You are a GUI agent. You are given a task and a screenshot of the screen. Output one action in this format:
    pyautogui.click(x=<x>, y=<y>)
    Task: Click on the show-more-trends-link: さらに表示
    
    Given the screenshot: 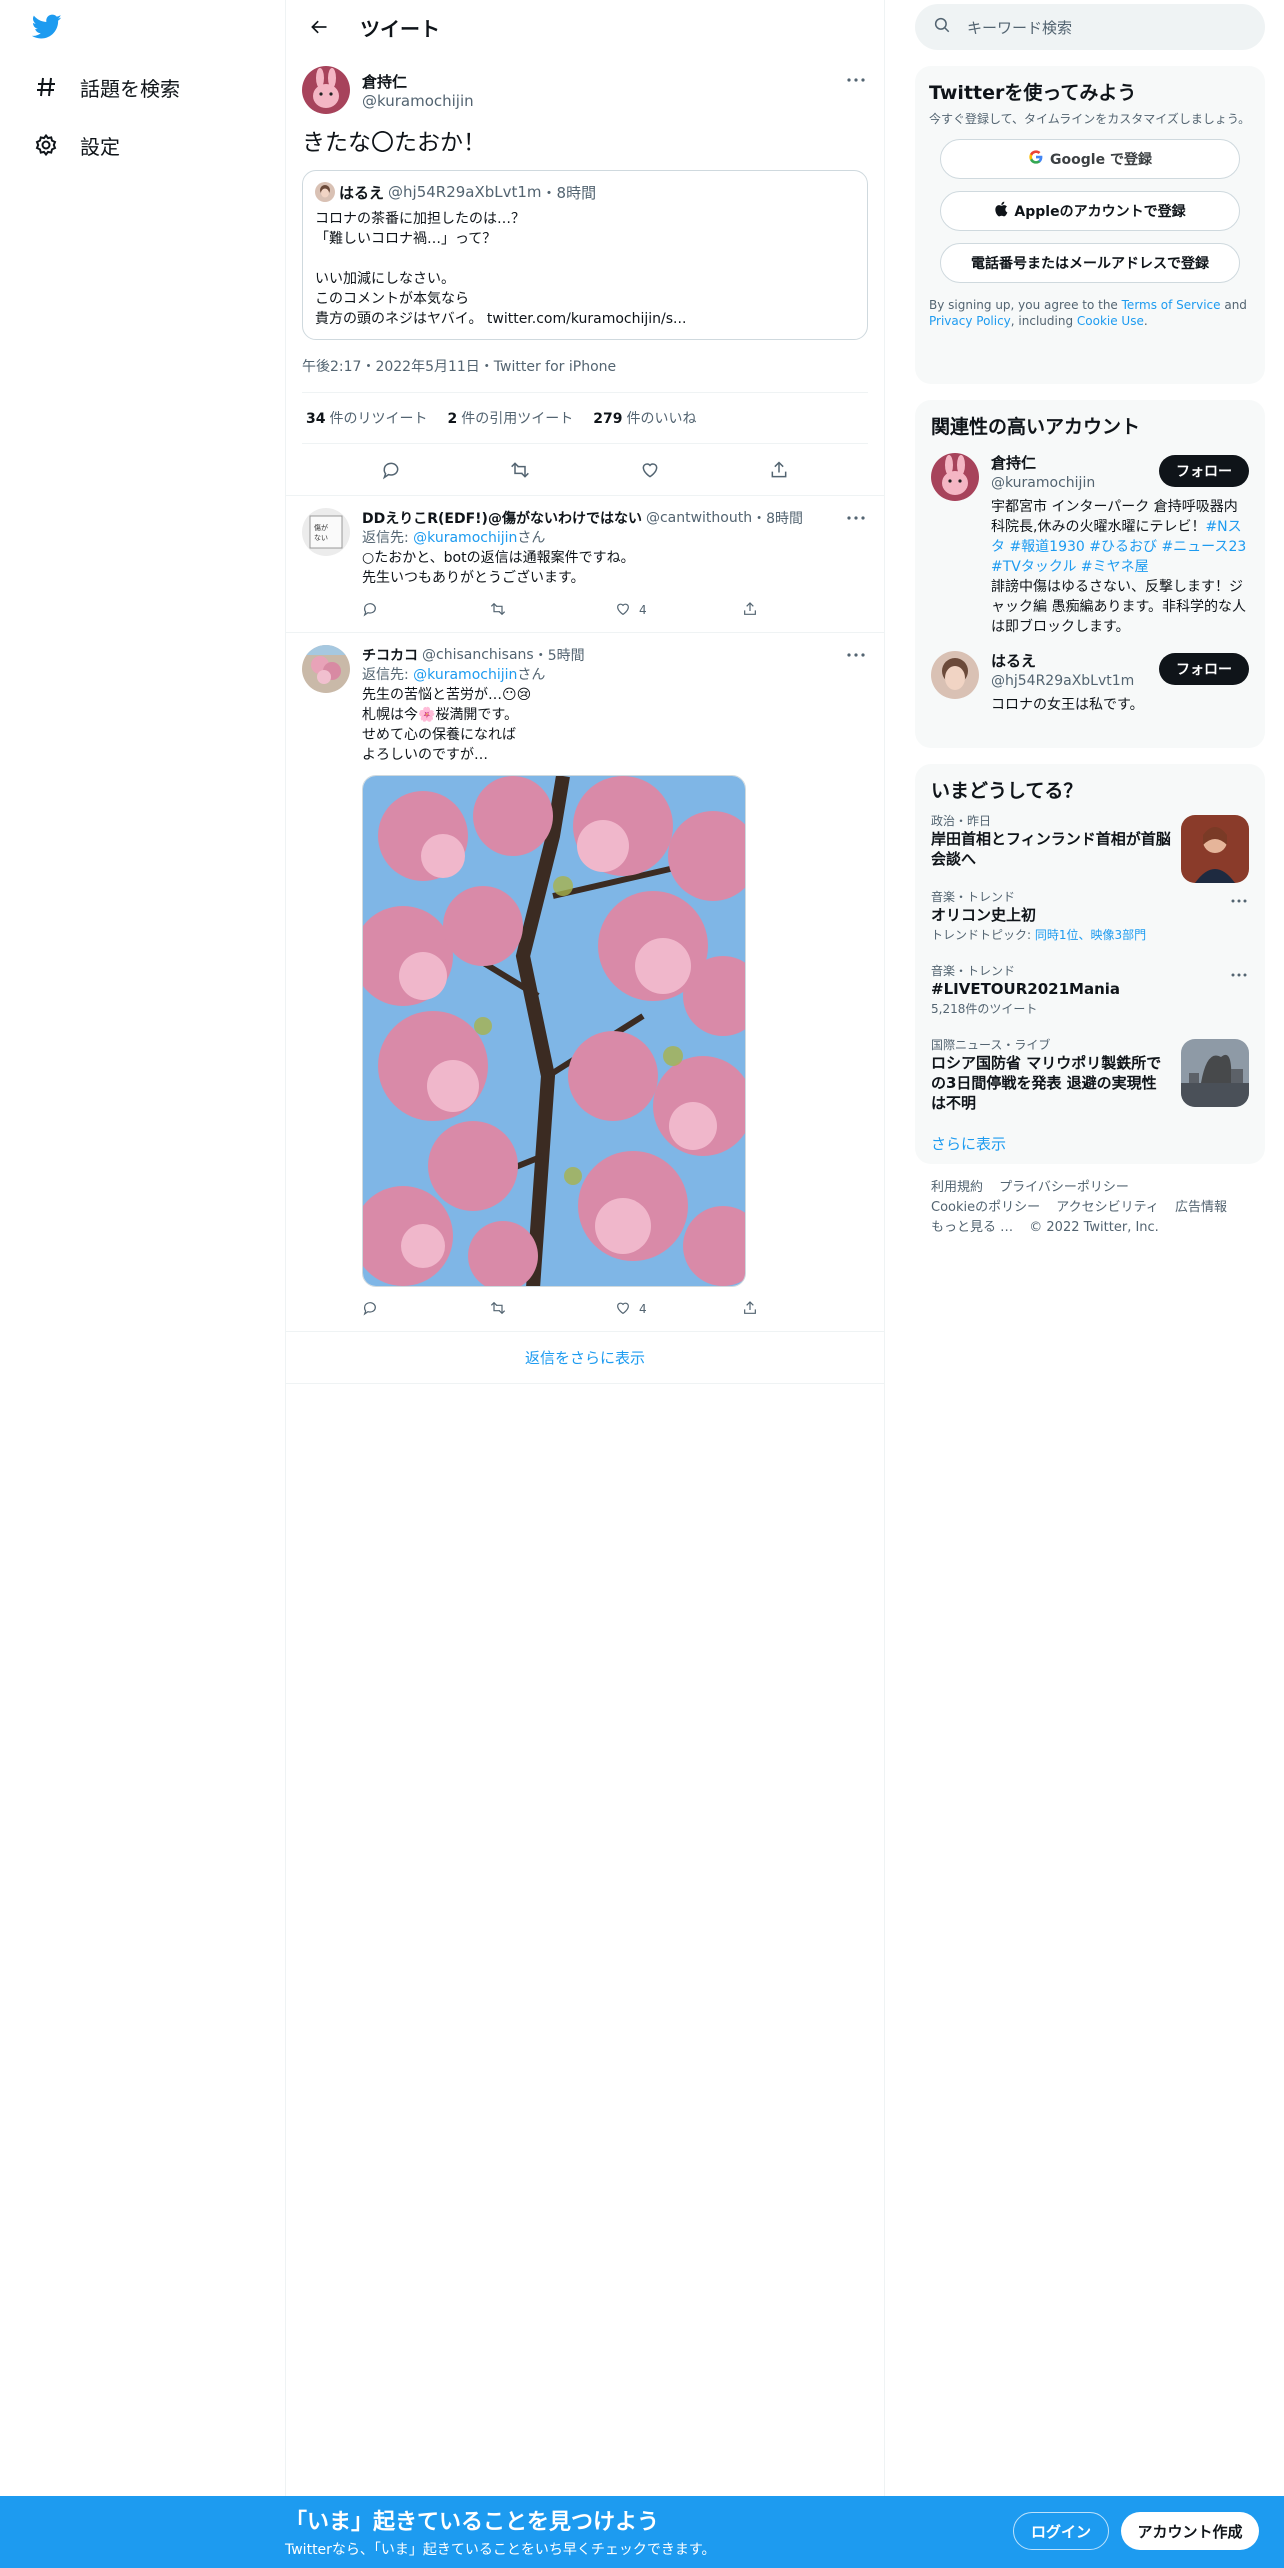 What is the action you would take?
    pyautogui.click(x=1090, y=1143)
    